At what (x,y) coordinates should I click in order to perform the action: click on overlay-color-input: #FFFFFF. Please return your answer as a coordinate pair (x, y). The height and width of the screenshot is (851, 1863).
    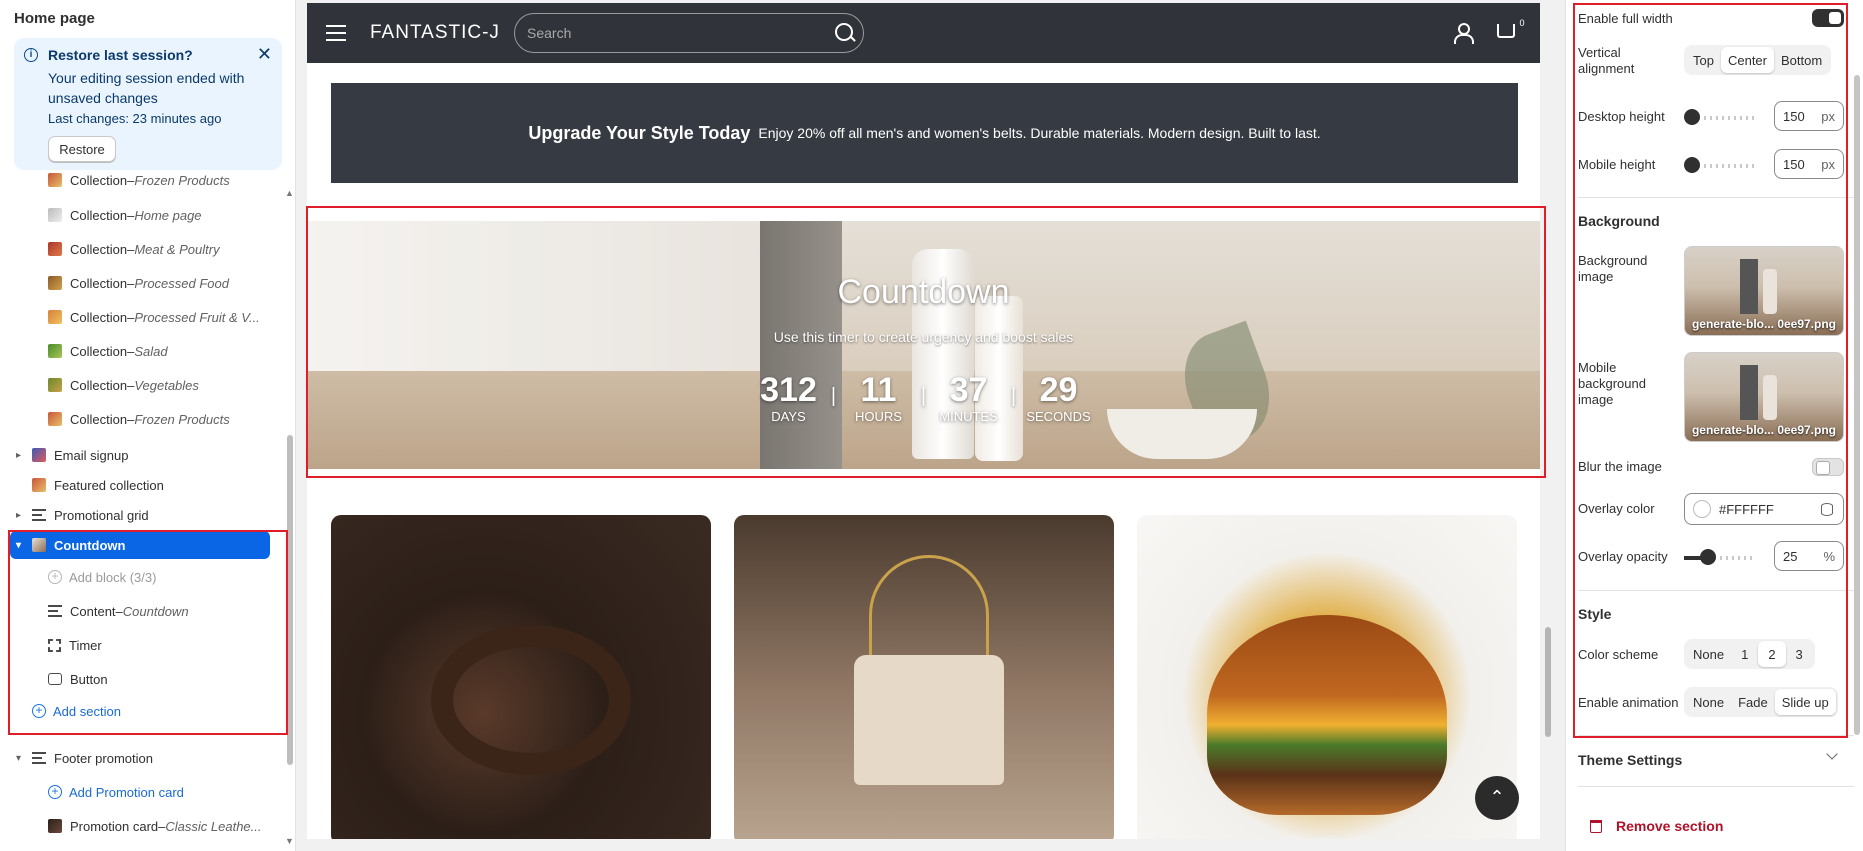
    Looking at the image, I should click on (1764, 509).